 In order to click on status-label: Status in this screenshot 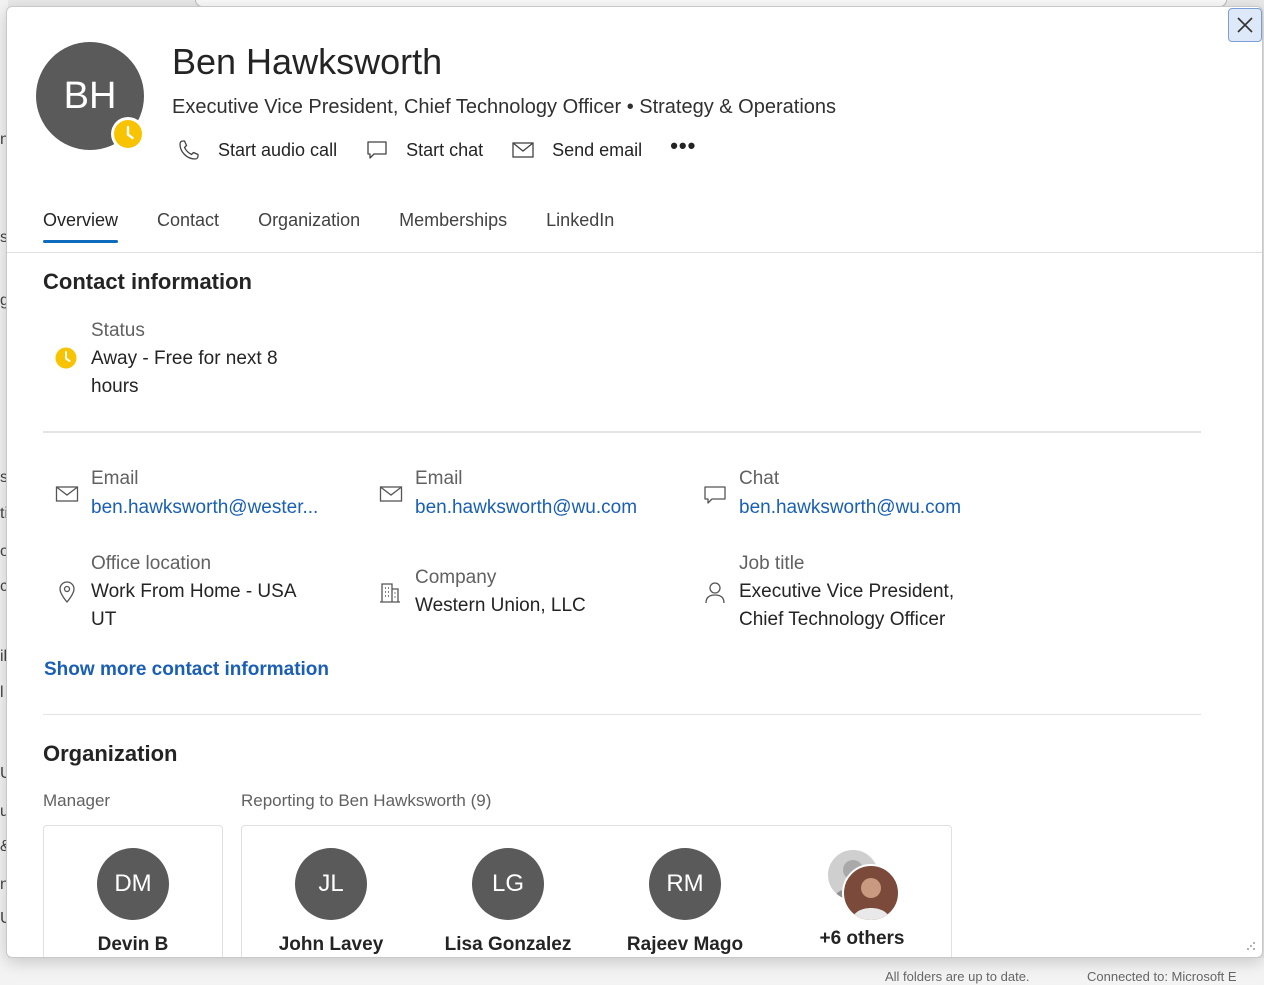, I will do `click(118, 330)`.